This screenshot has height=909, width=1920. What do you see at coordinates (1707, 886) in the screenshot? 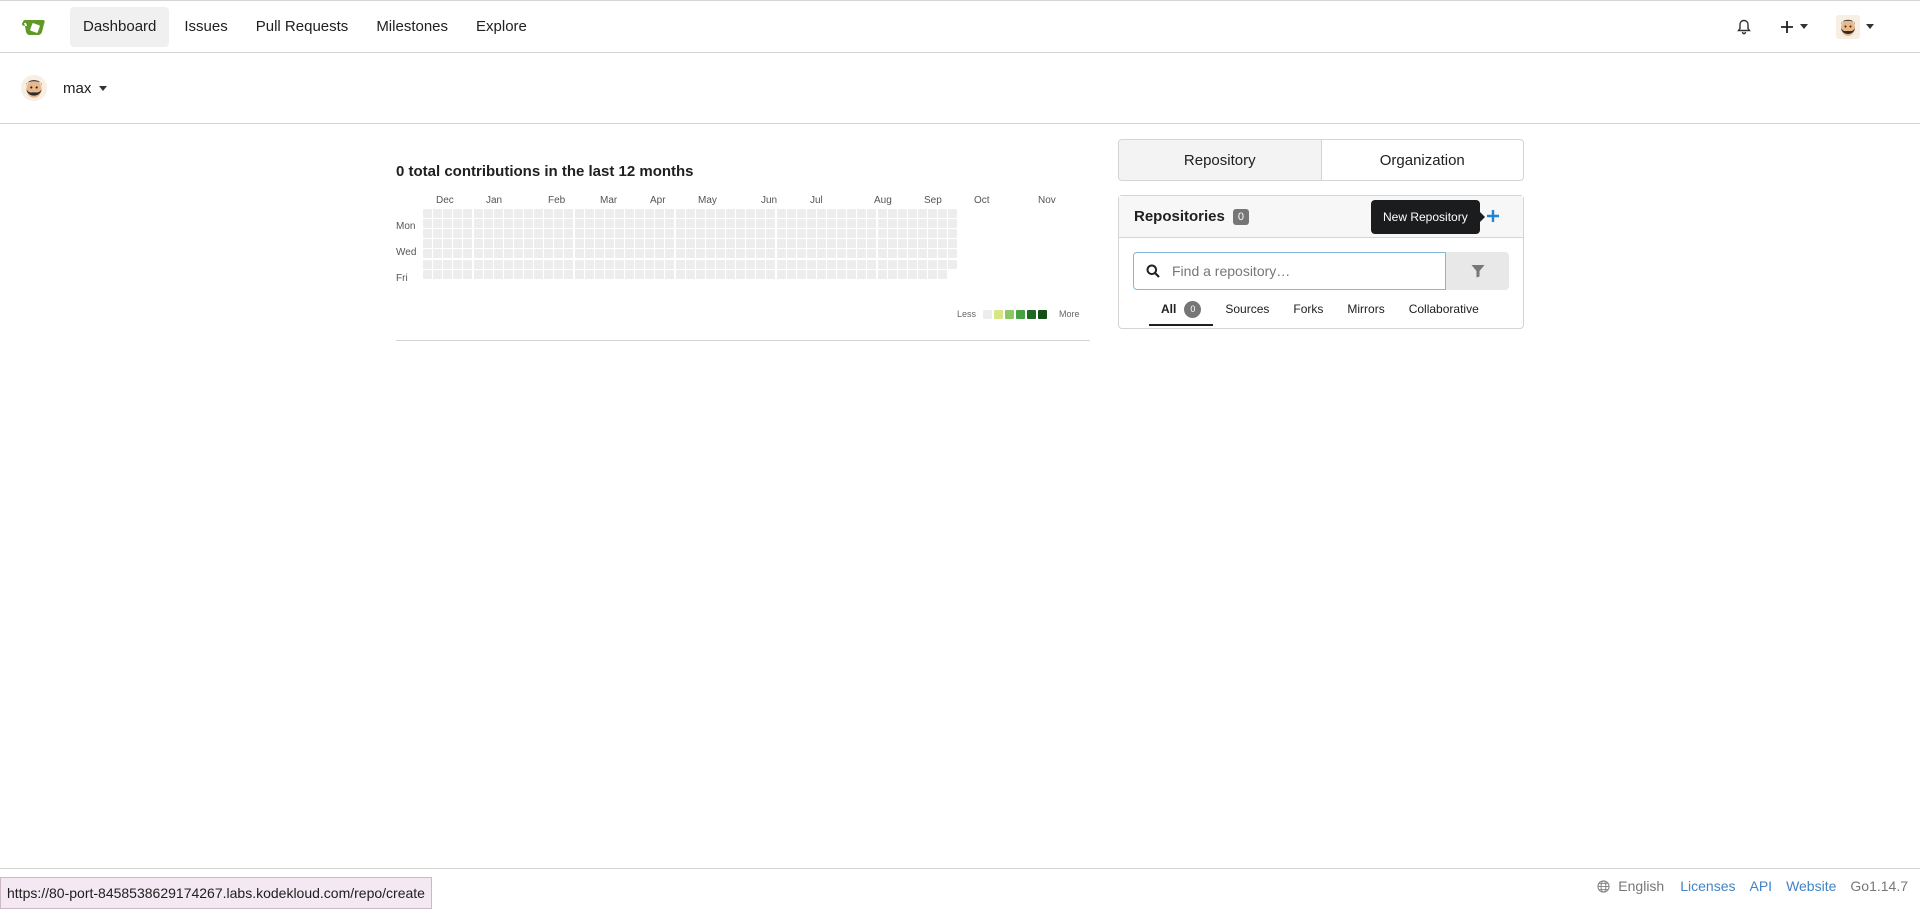
I see `footer-link-licenses: Licenses` at bounding box center [1707, 886].